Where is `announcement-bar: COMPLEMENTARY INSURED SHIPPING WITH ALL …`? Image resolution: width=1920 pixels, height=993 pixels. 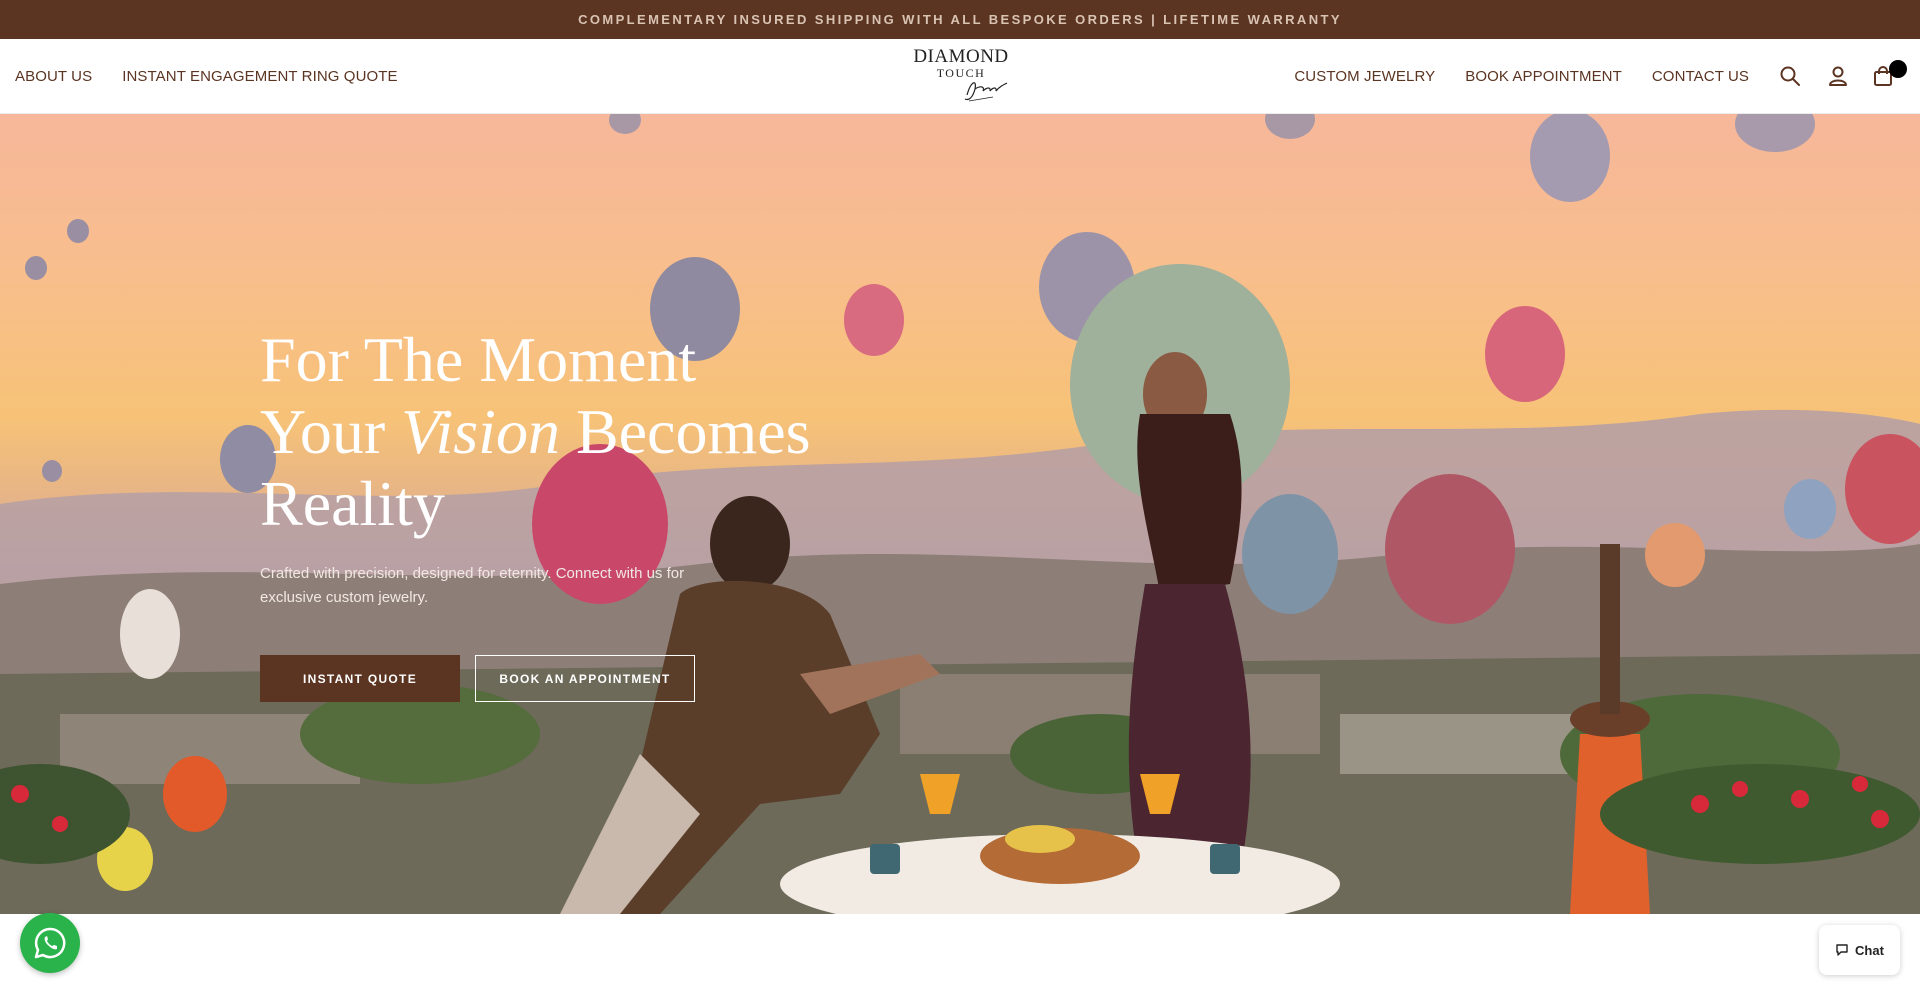
announcement-bar: COMPLEMENTARY INSURED SHIPPING WITH ALL … is located at coordinates (960, 19).